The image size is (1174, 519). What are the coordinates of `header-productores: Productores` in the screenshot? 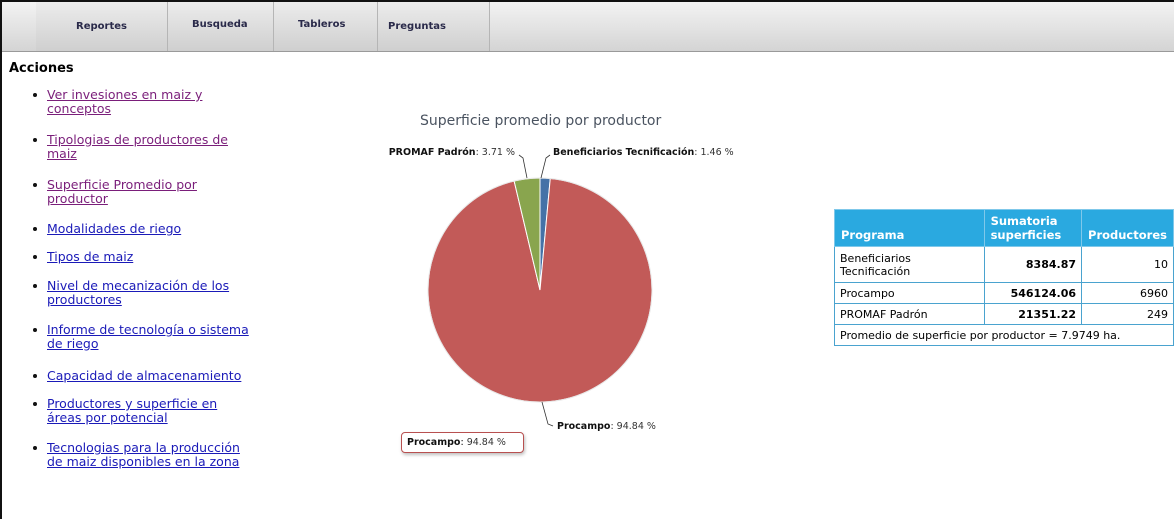 It's located at (1127, 228).